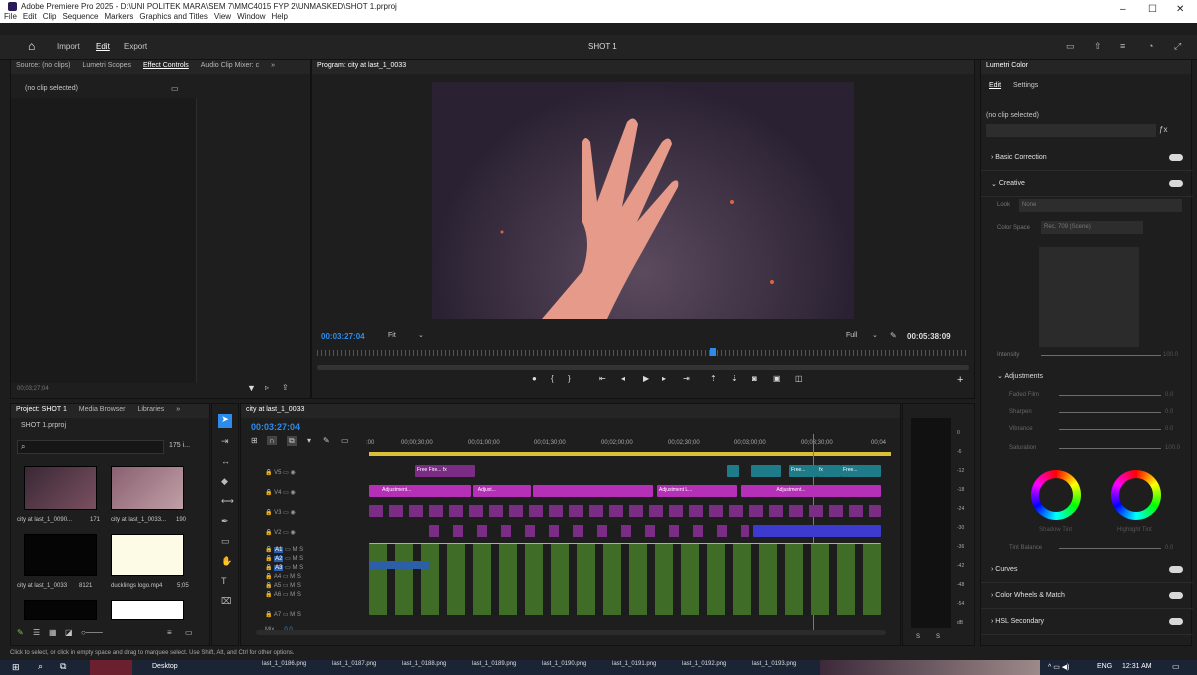 This screenshot has height=675, width=1197. What do you see at coordinates (1136, 495) in the screenshot?
I see `highlight-tint-wheel` at bounding box center [1136, 495].